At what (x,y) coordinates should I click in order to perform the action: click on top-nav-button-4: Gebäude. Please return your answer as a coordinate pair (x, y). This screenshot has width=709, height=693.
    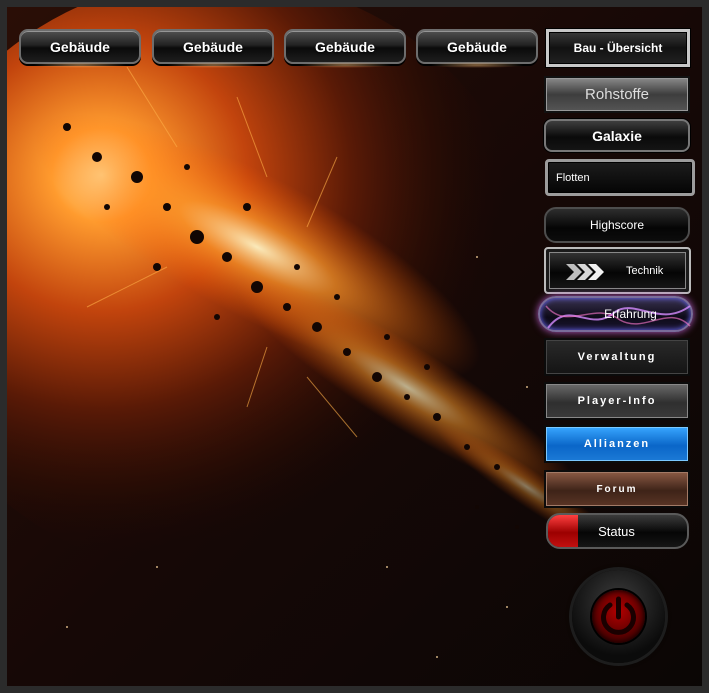
    Looking at the image, I should click on (477, 48).